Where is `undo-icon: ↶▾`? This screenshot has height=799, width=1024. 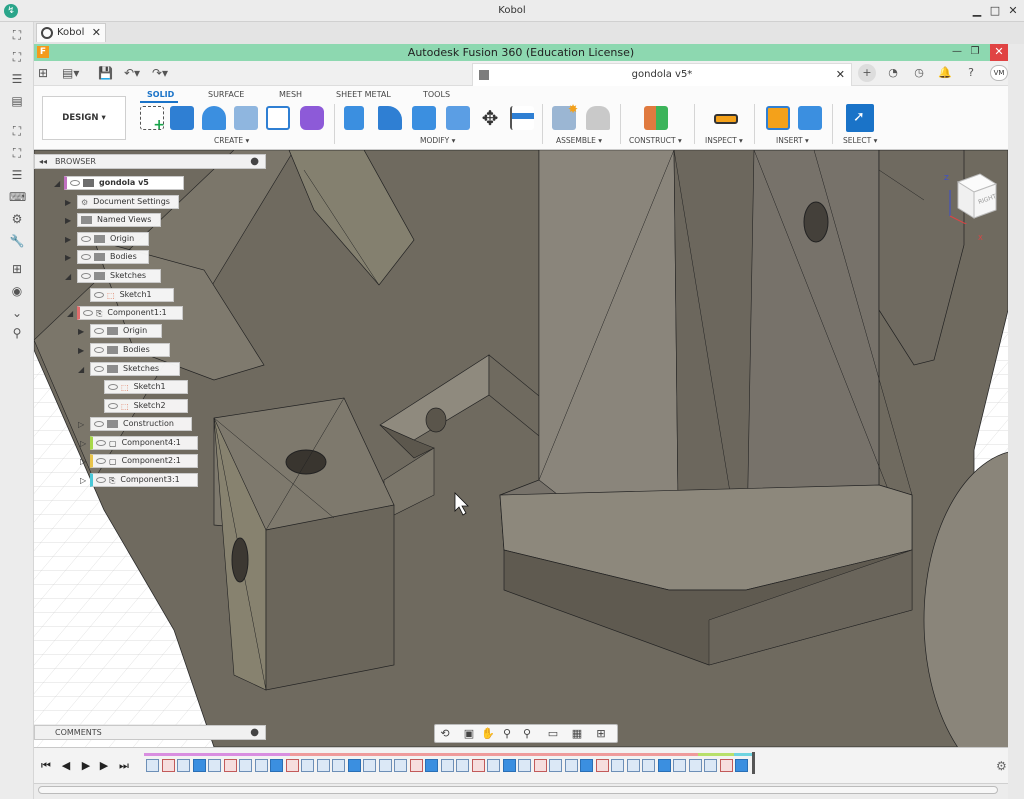
undo-icon: ↶▾ is located at coordinates (132, 73).